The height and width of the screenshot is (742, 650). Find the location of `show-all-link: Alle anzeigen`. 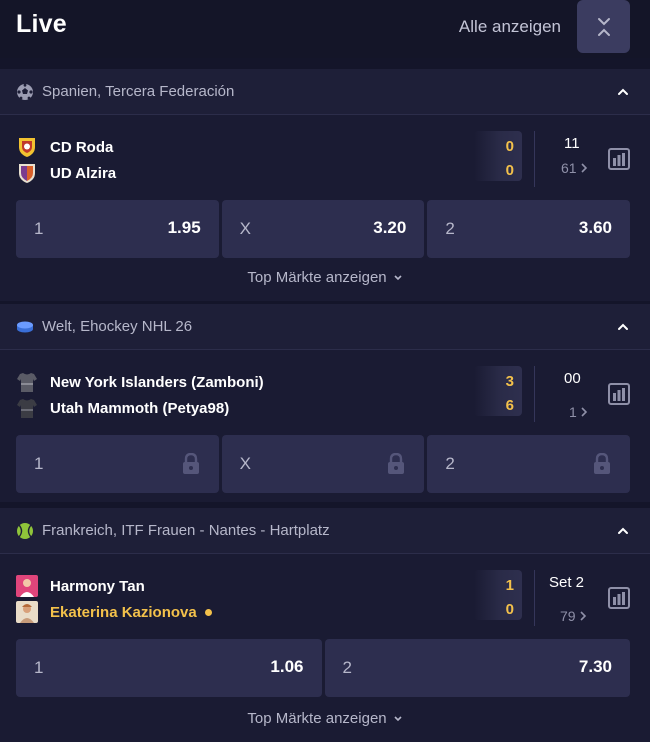

show-all-link: Alle anzeigen is located at coordinates (510, 27).